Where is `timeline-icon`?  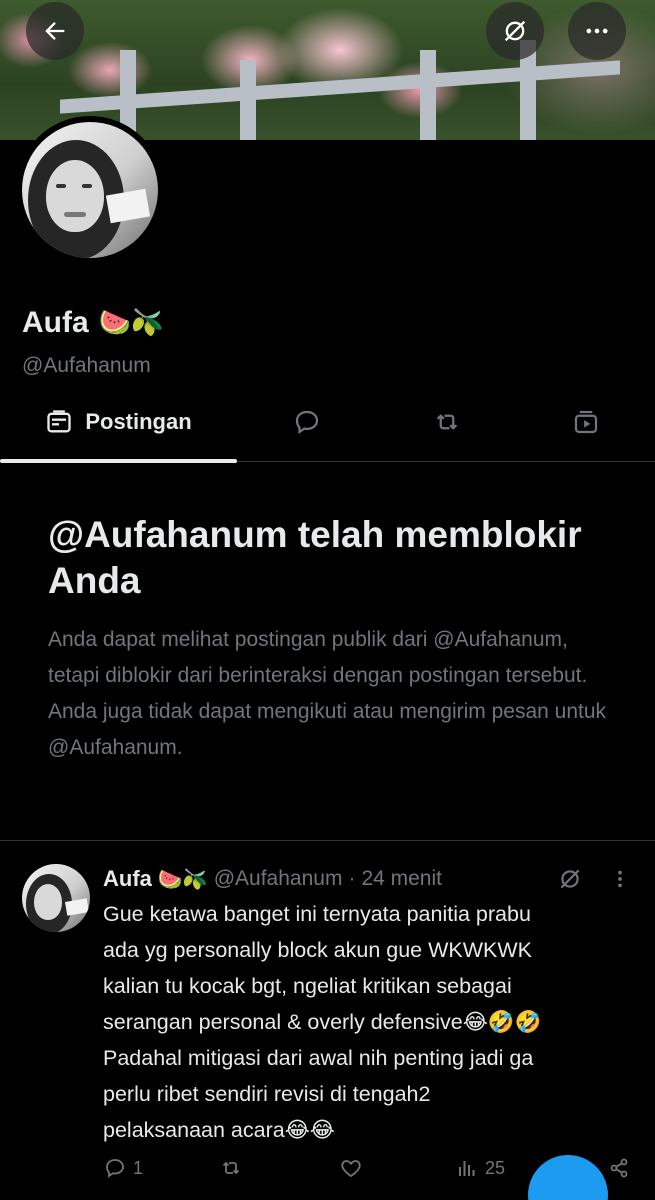
timeline-icon is located at coordinates (59, 421).